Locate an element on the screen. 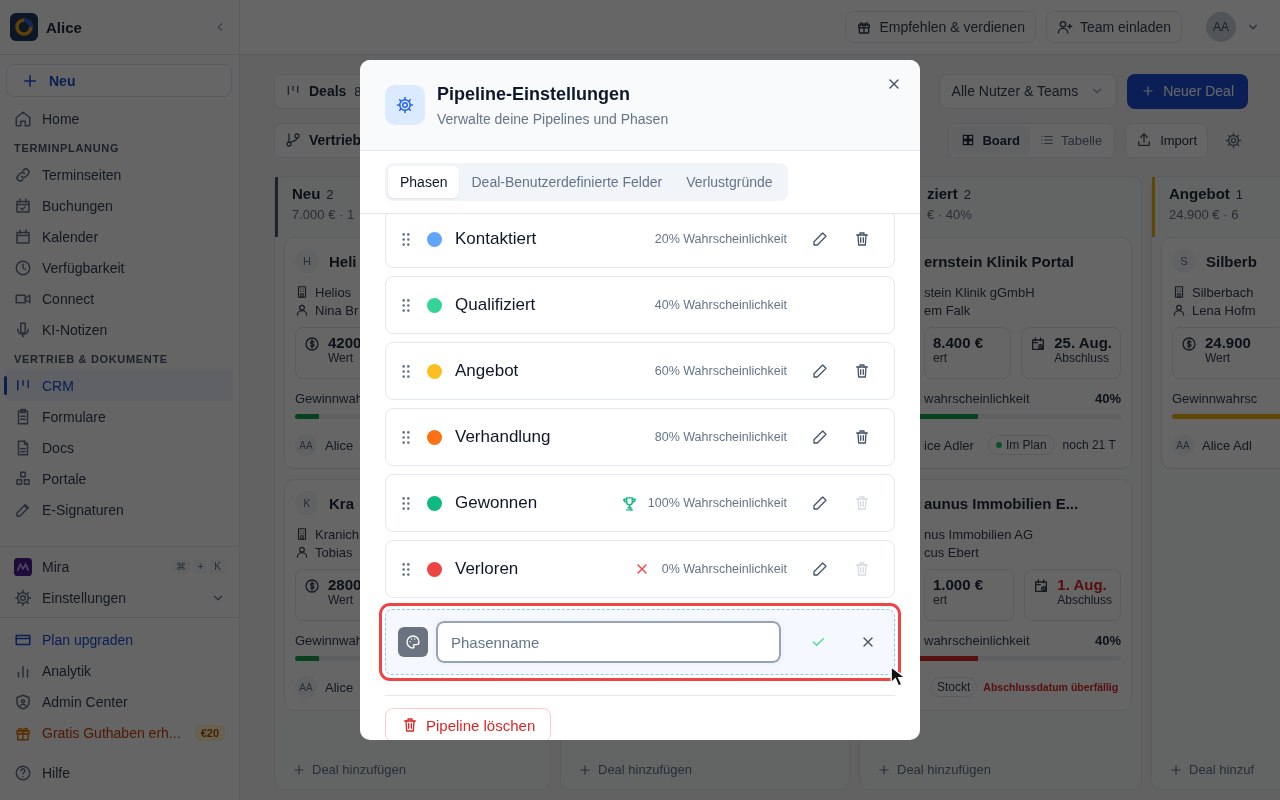 This screenshot has width=1280, height=800. user-icon is located at coordinates (1179, 310).